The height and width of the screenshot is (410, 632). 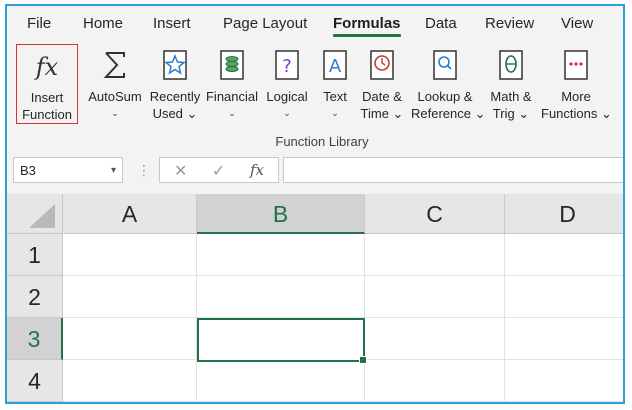 What do you see at coordinates (35, 297) in the screenshot?
I see `row-header-2: 2` at bounding box center [35, 297].